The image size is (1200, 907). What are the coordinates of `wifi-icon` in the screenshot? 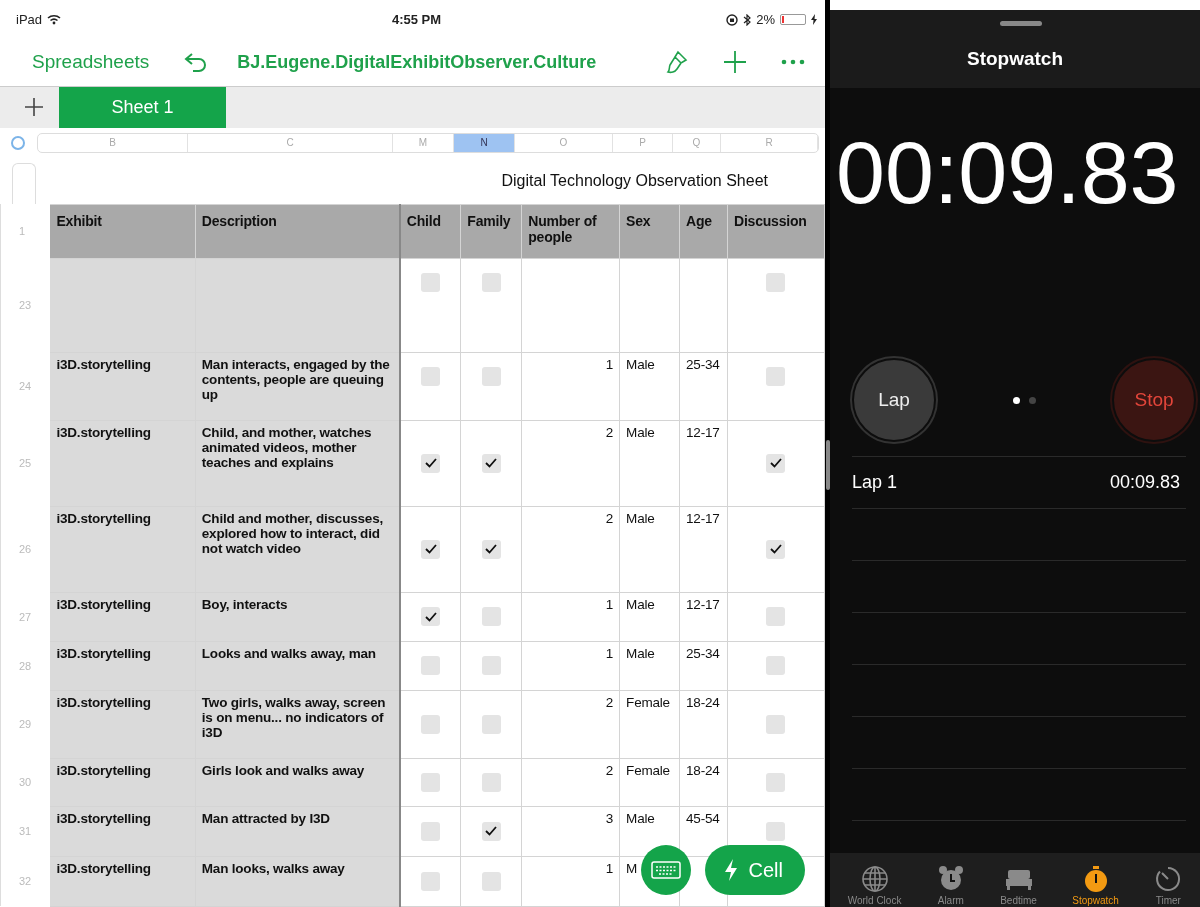 It's located at (54, 19).